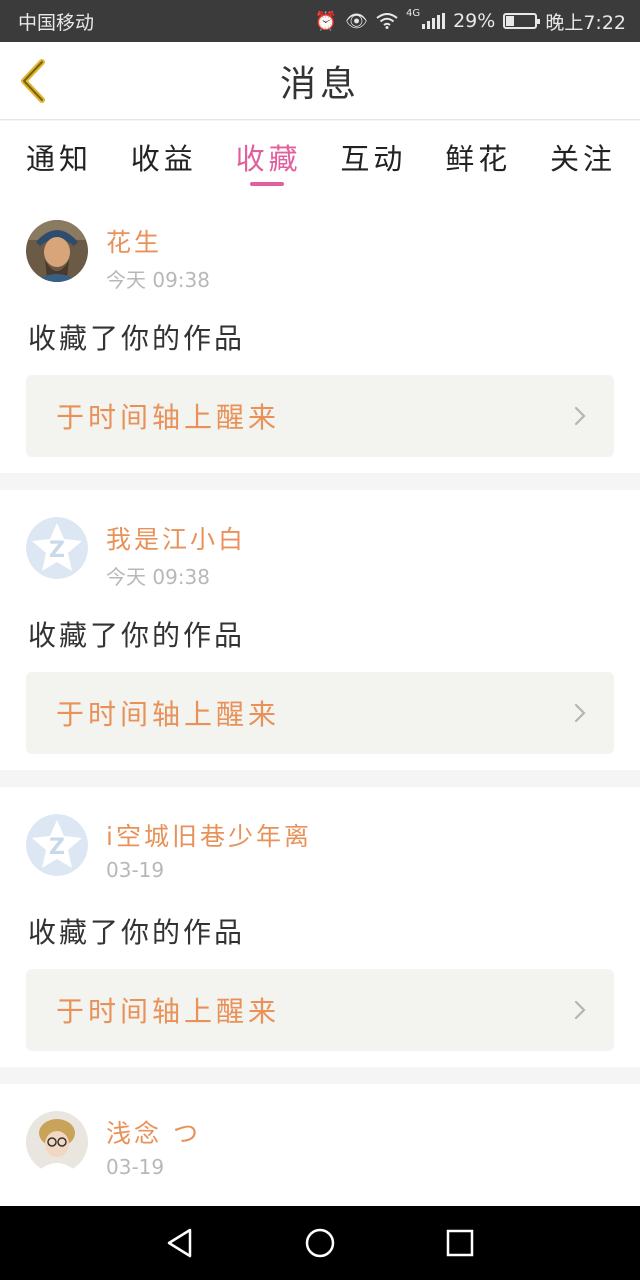  I want to click on status-icons: ⏰ 👁 4G 29% 晚上7:22, so click(470, 21).